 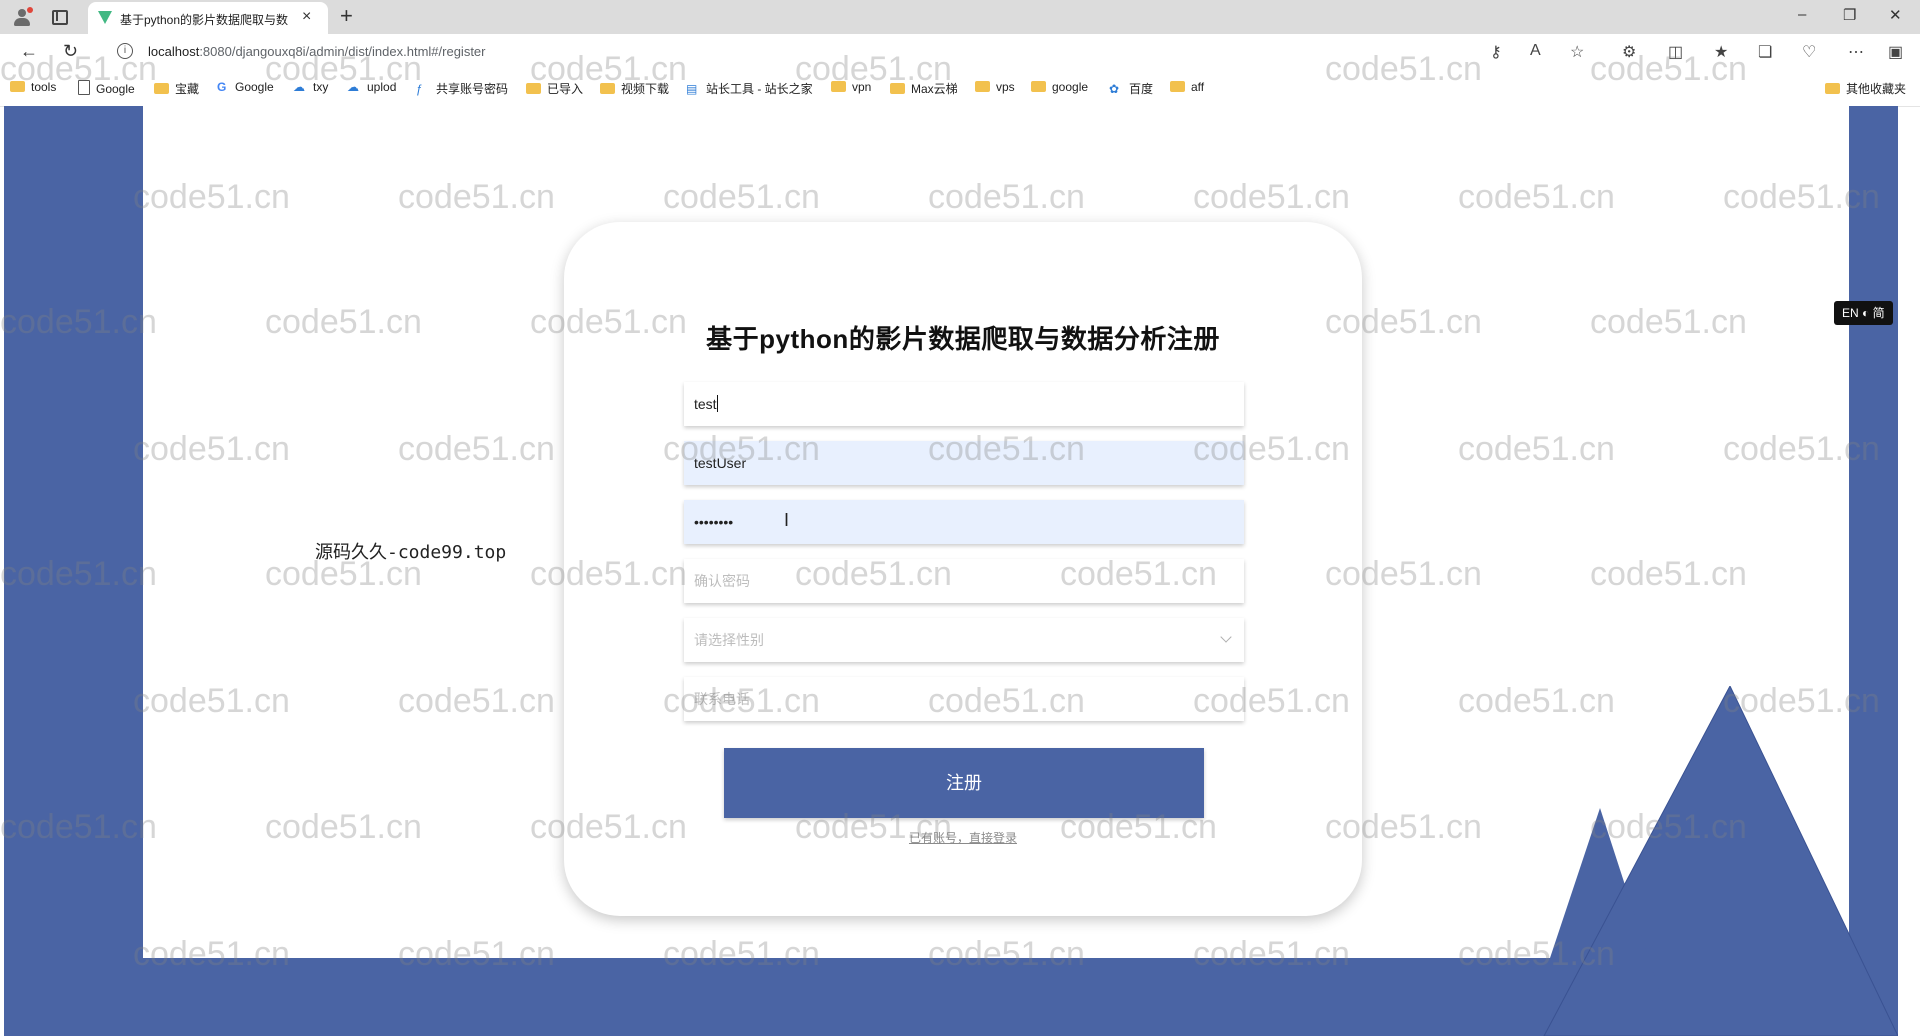 I want to click on bookmark-aff: aff, so click(x=1187, y=87).